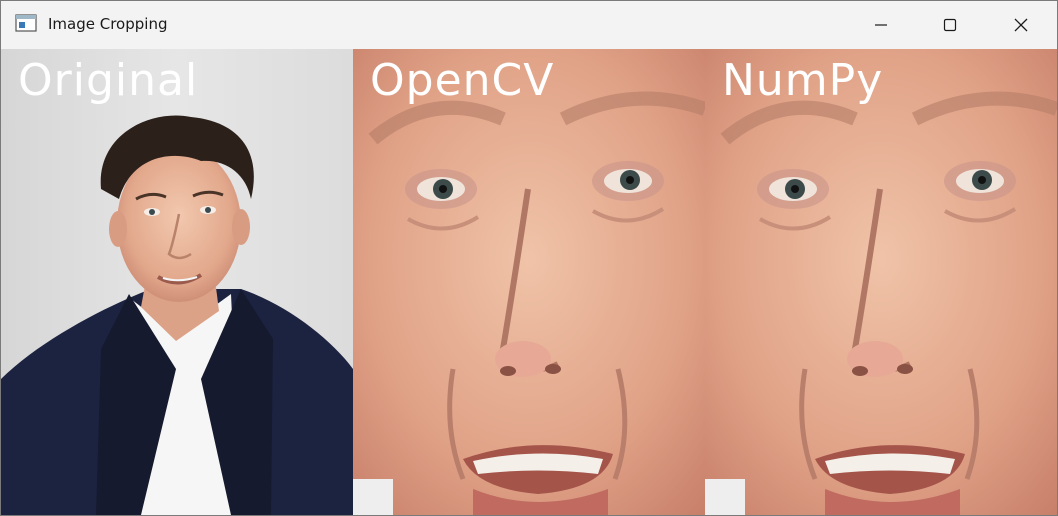 This screenshot has width=1058, height=516. I want to click on window-title: Image Cropping, so click(108, 24).